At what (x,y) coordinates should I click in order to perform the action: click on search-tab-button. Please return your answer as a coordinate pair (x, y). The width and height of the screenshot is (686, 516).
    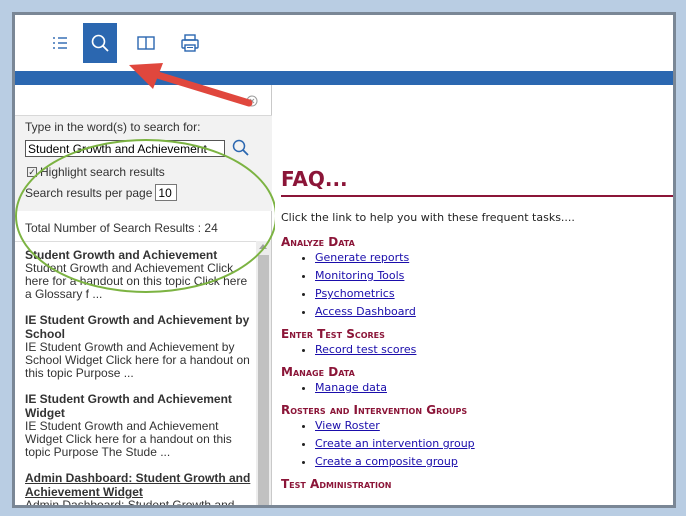
    Looking at the image, I should click on (100, 43).